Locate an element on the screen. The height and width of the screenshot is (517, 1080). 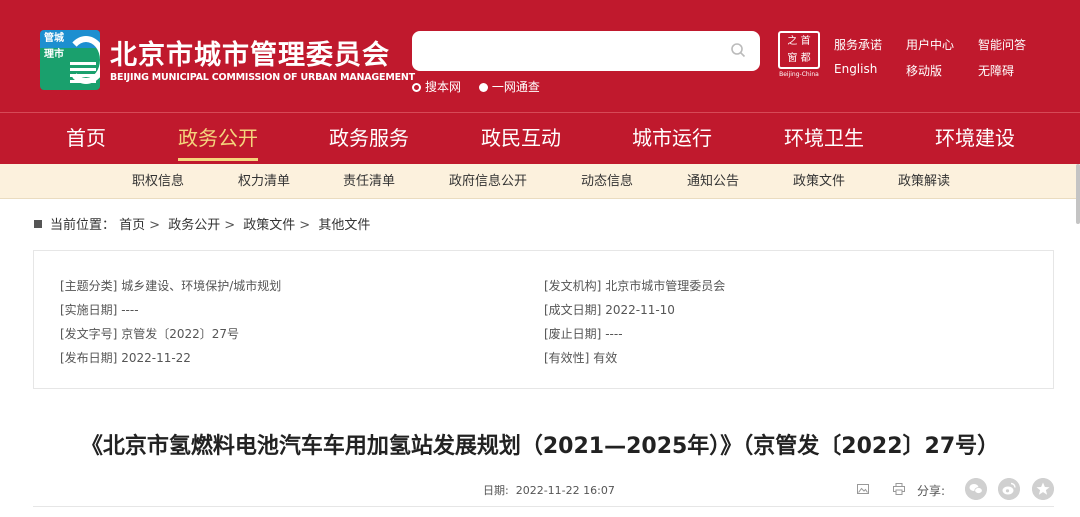
meta-key: [实施日期] is located at coordinates (89, 310).